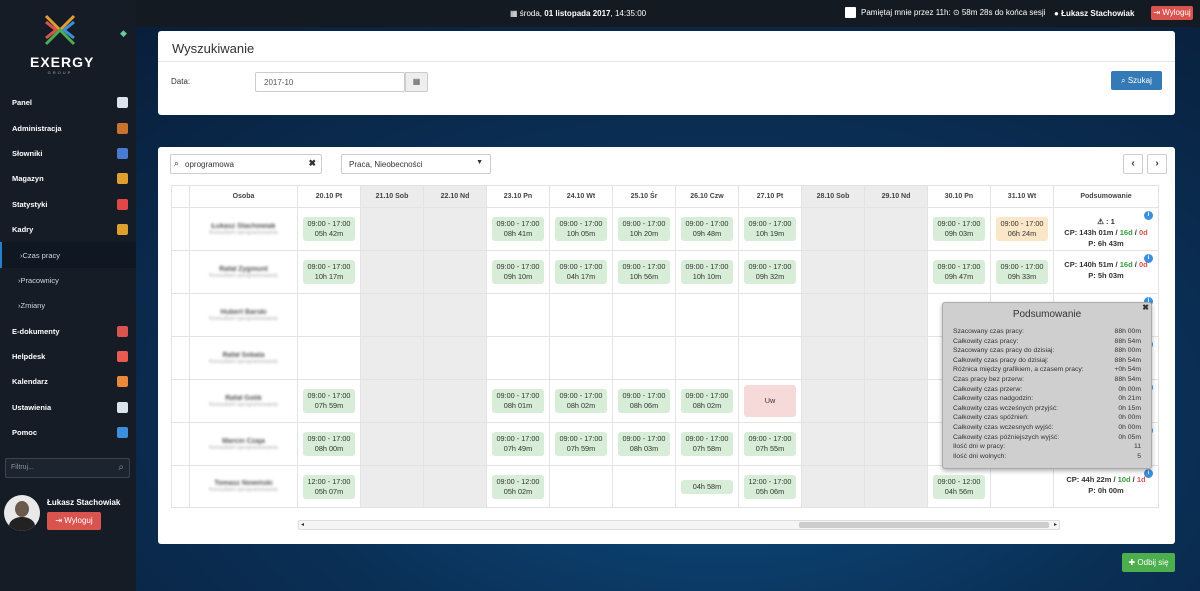 This screenshot has height=591, width=1200. Describe the element at coordinates (707, 272) in the screenshot. I see `day-cell: 09:00 - 17:00 10h 10m` at that location.